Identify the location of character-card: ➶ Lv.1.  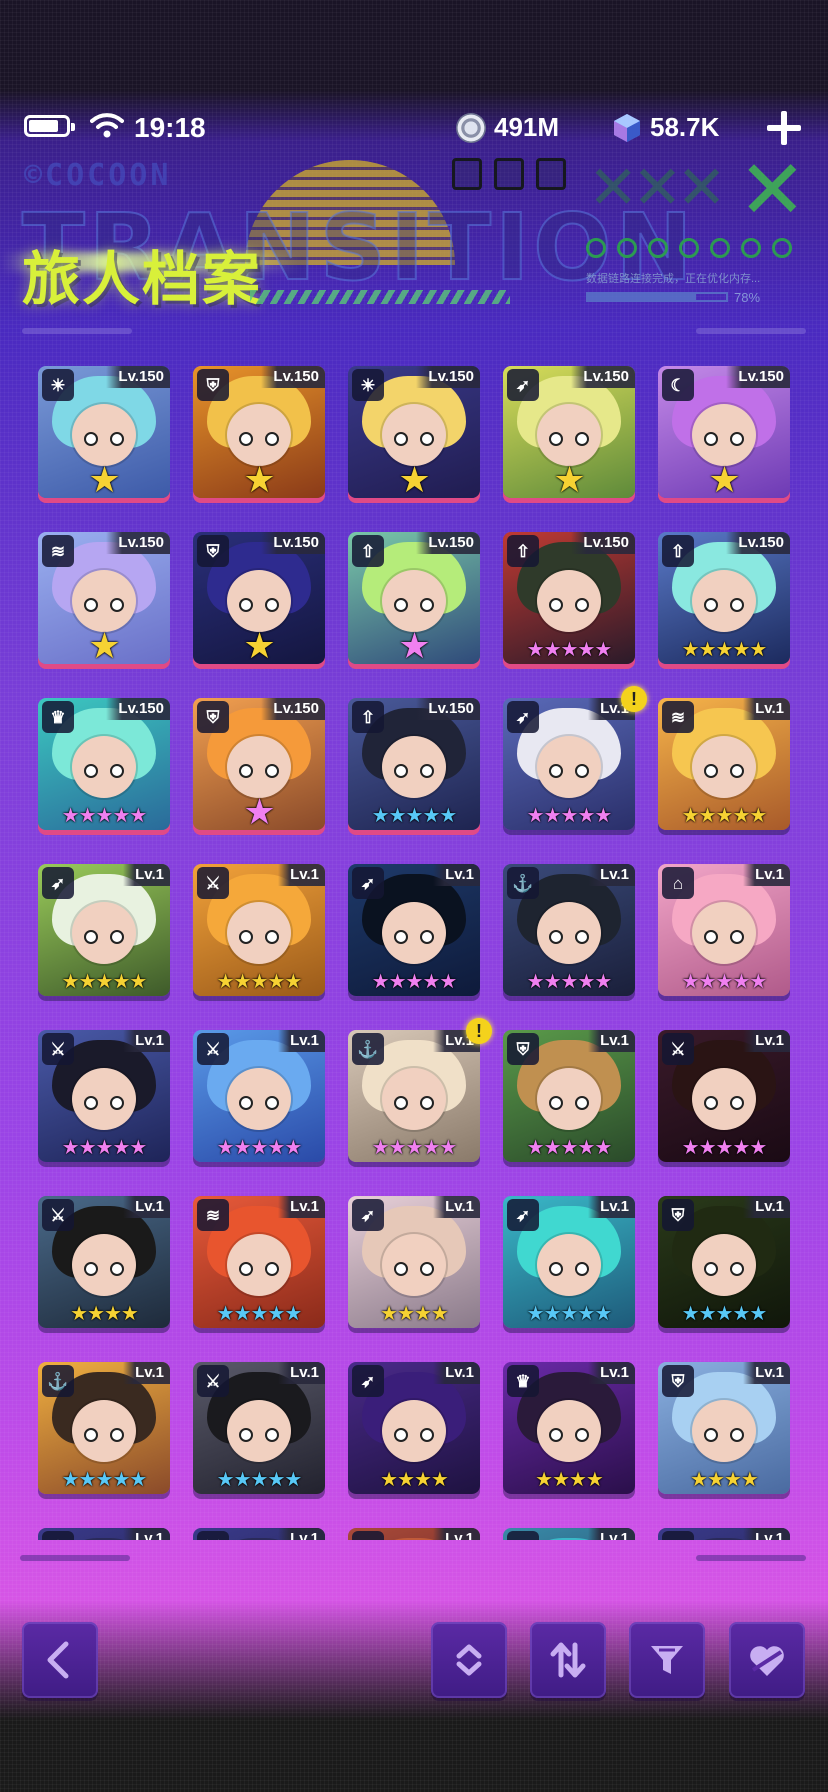
(569, 1534).